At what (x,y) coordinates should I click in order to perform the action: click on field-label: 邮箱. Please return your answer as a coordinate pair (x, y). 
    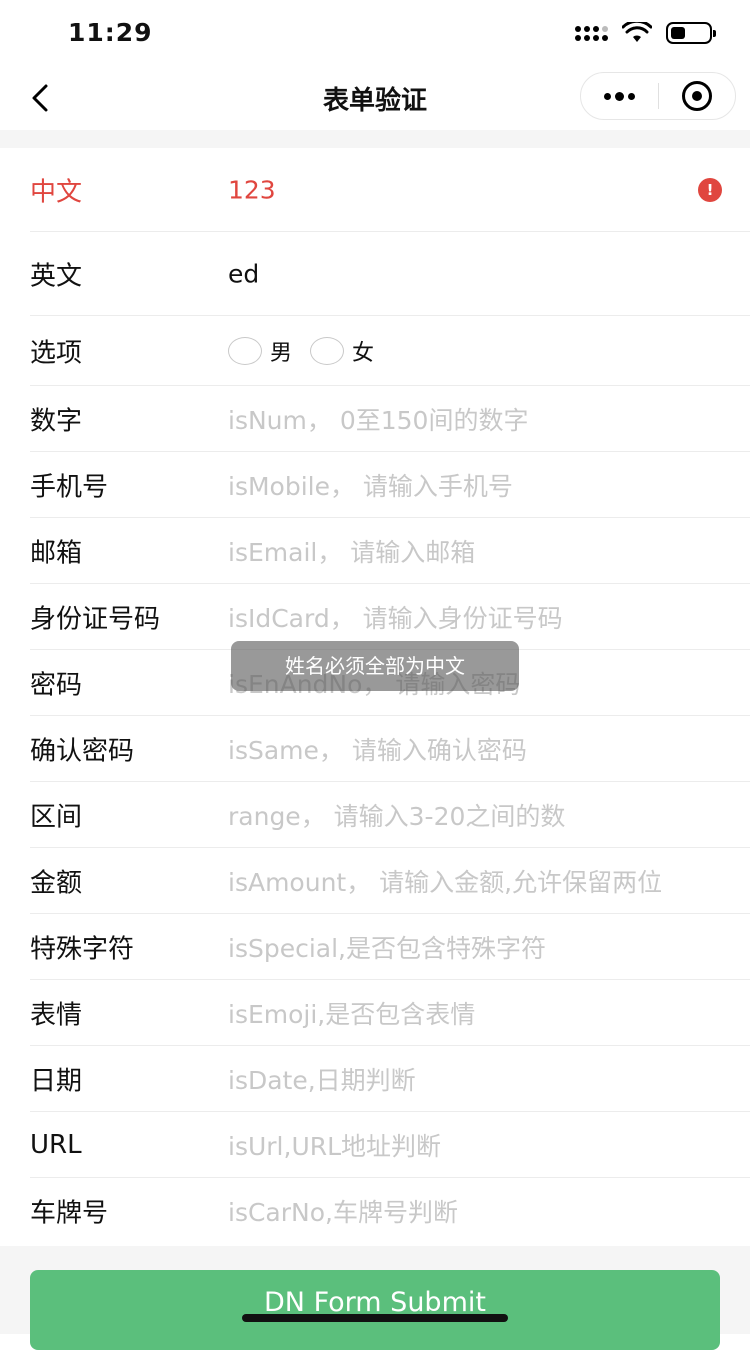
    Looking at the image, I should click on (56, 553).